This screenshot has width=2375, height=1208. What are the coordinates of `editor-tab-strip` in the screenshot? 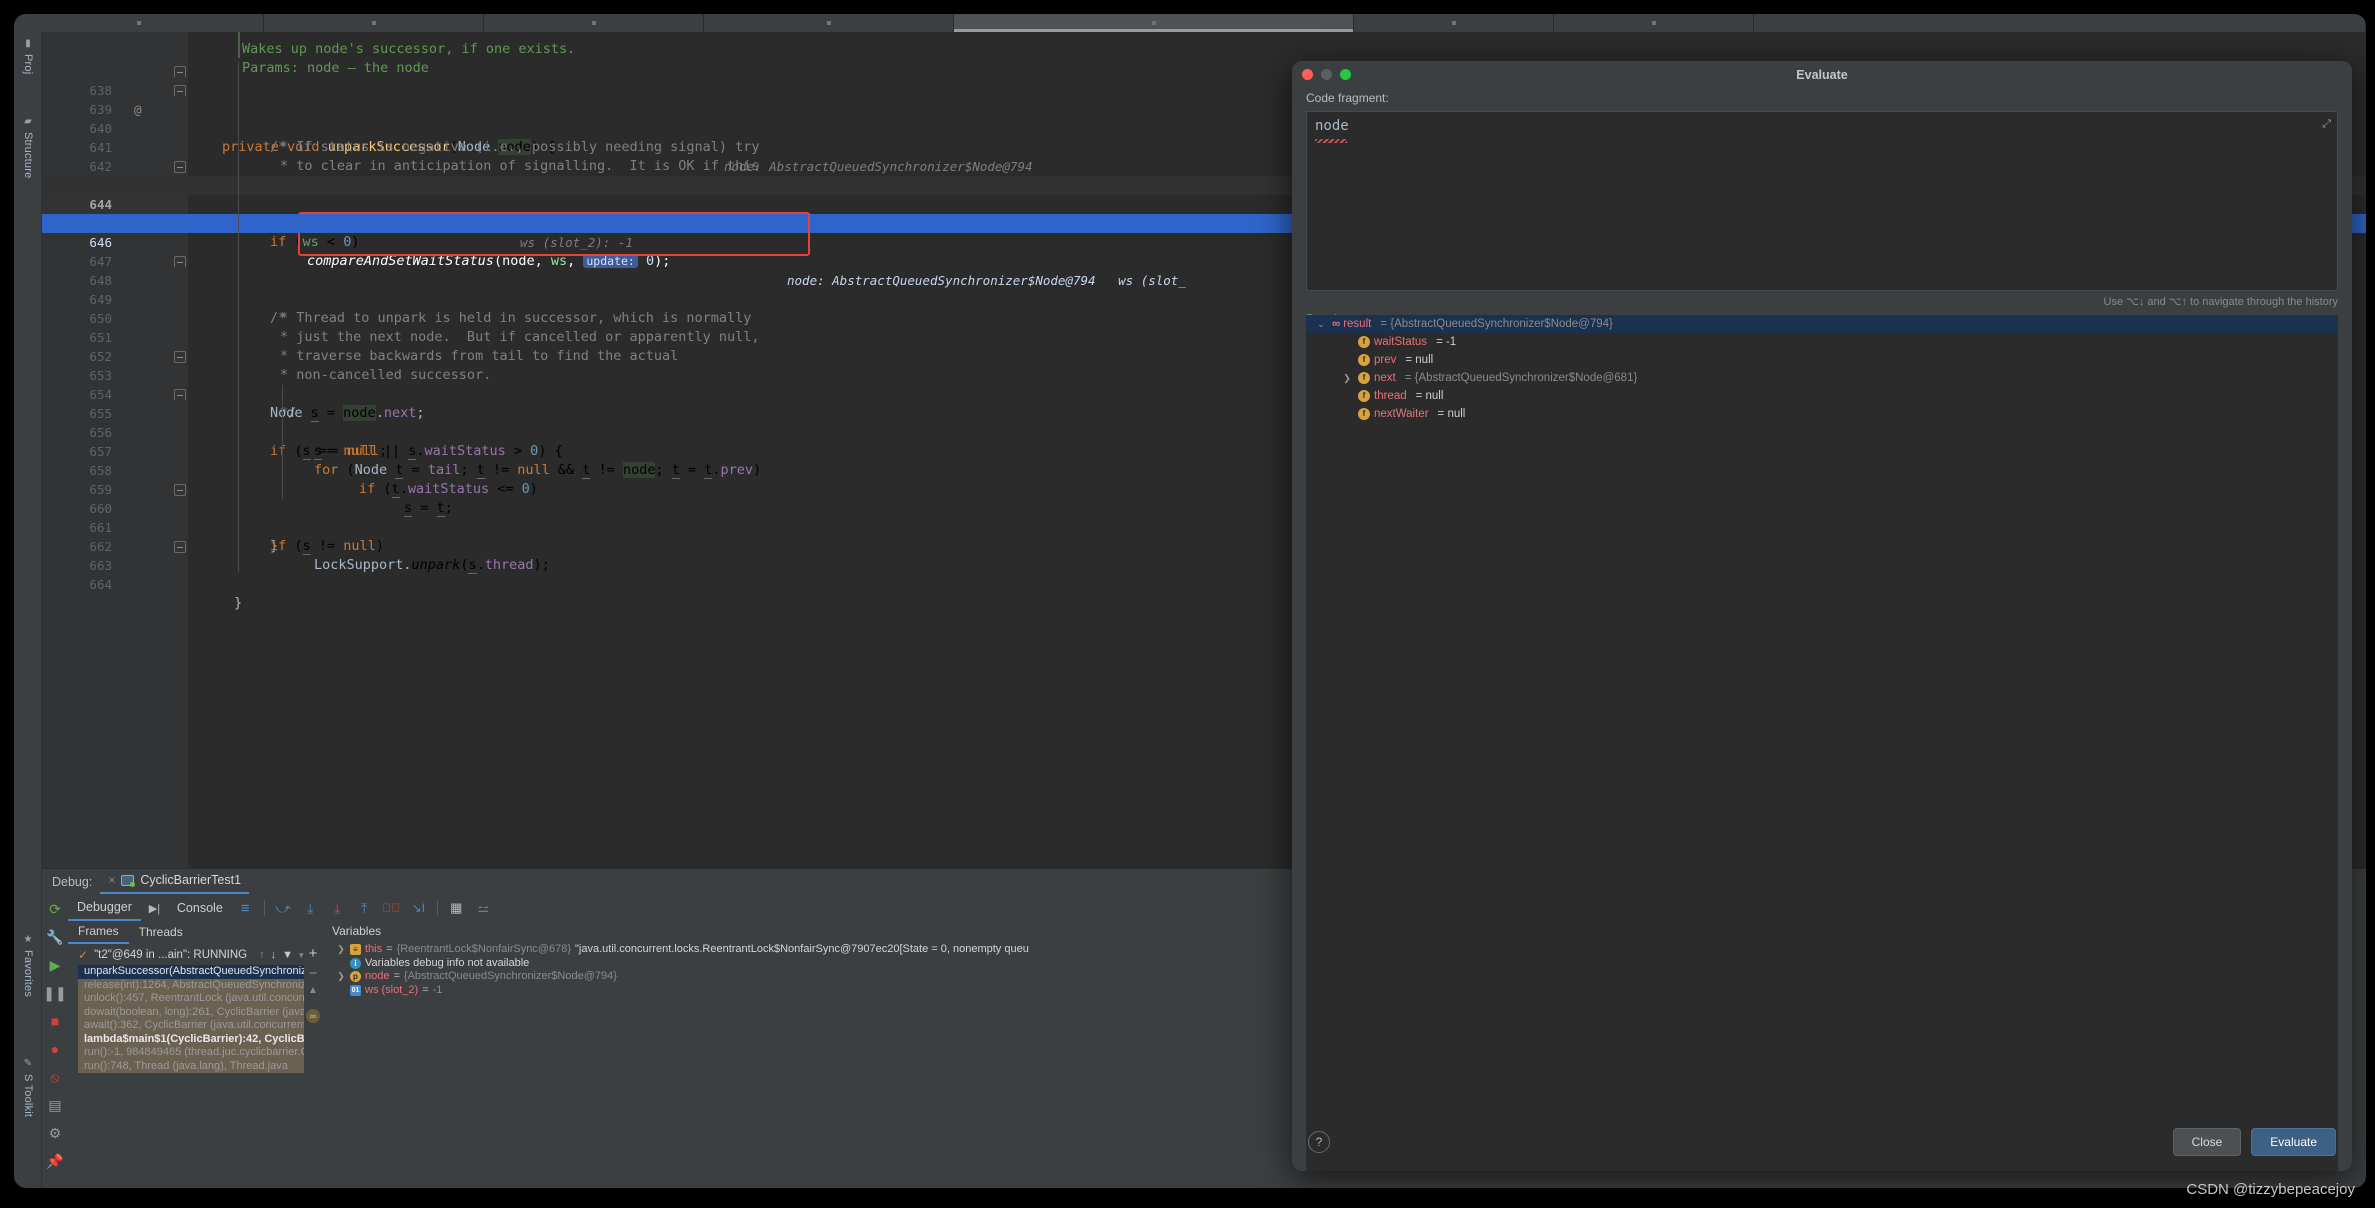 It's located at (1190, 23).